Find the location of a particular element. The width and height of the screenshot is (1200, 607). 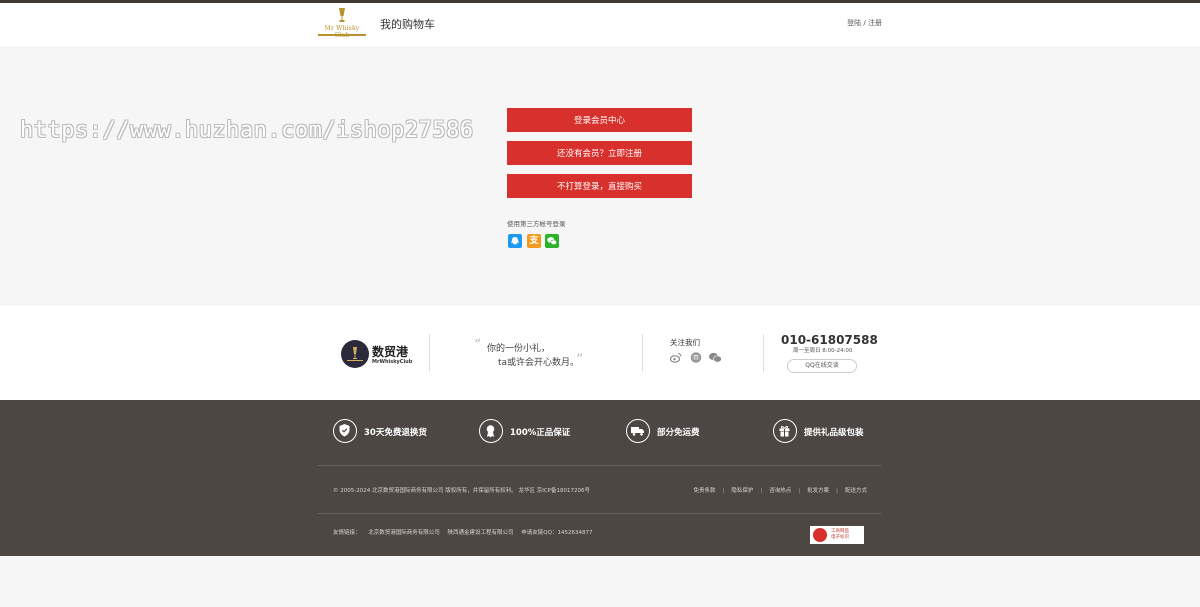

brand-emblem-icon is located at coordinates (355, 354).